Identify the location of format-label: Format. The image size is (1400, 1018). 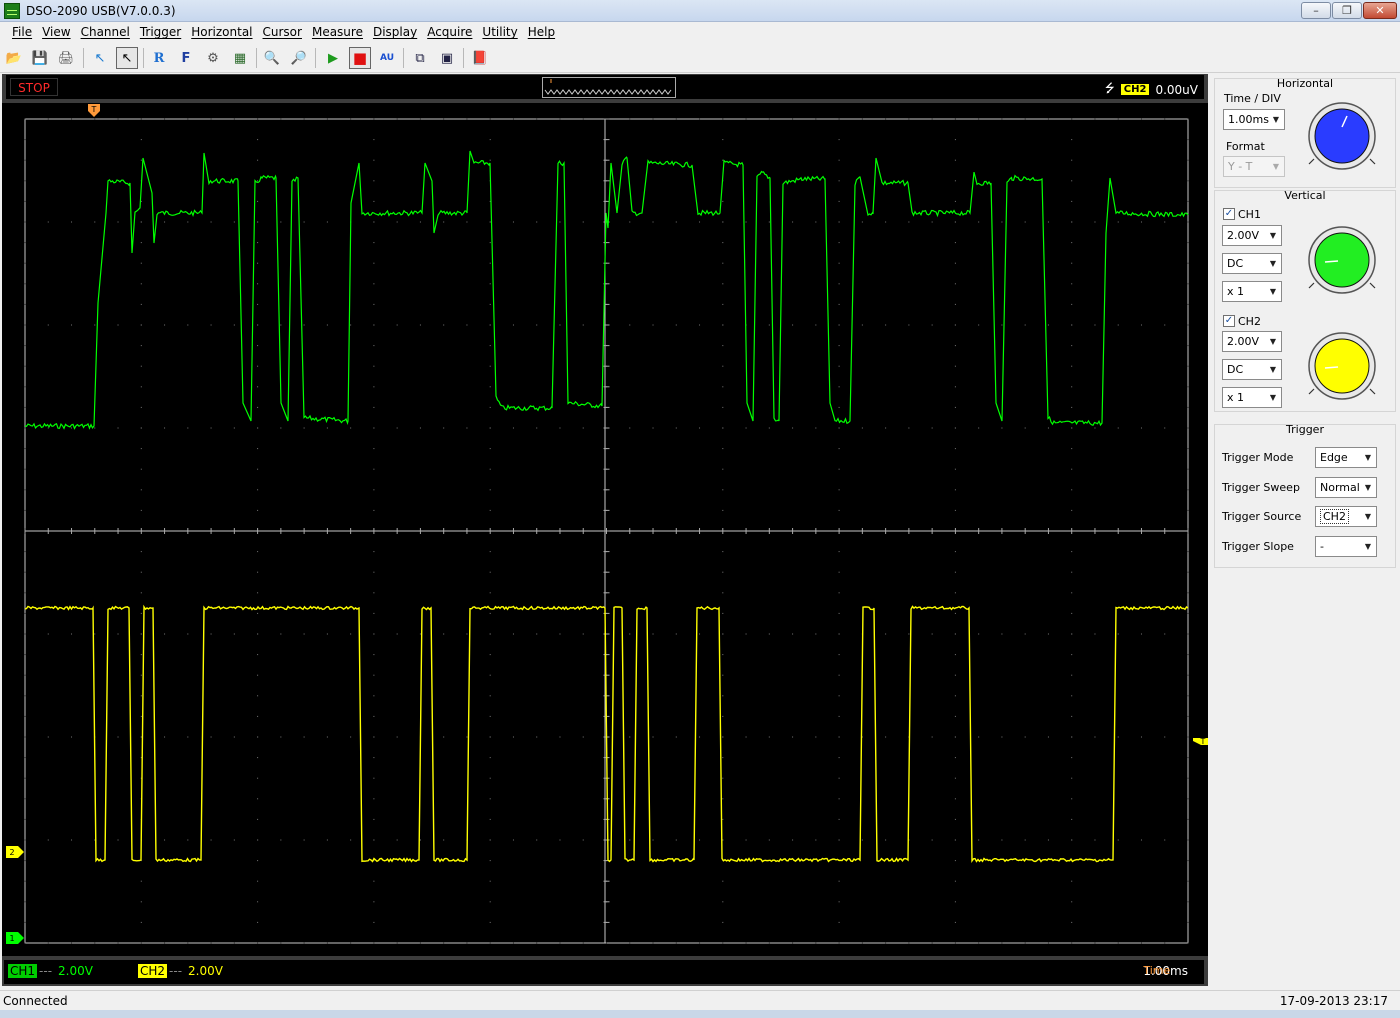
(1245, 146).